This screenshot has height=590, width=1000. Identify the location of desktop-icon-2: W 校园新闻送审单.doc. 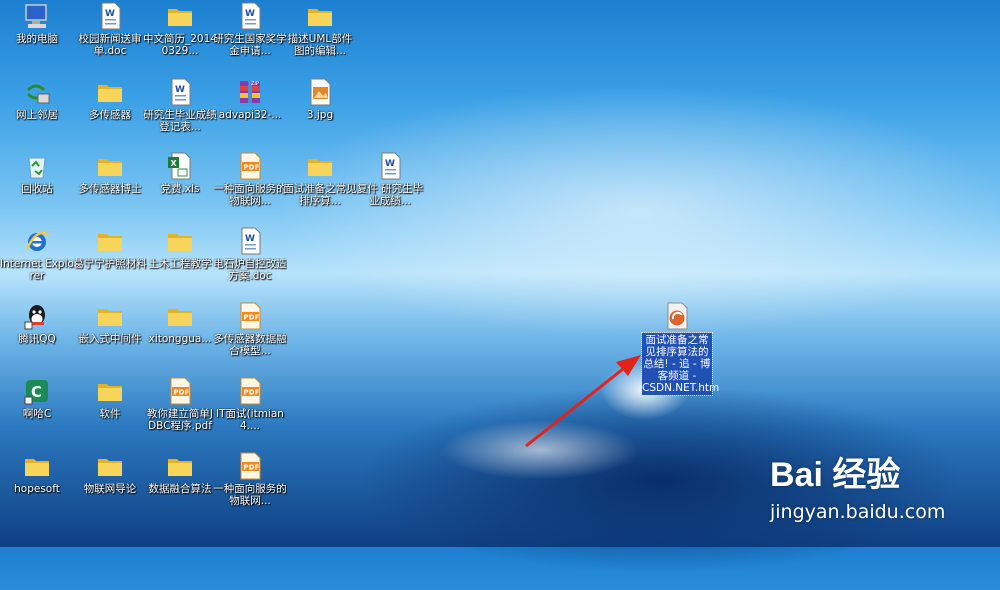
(110, 36).